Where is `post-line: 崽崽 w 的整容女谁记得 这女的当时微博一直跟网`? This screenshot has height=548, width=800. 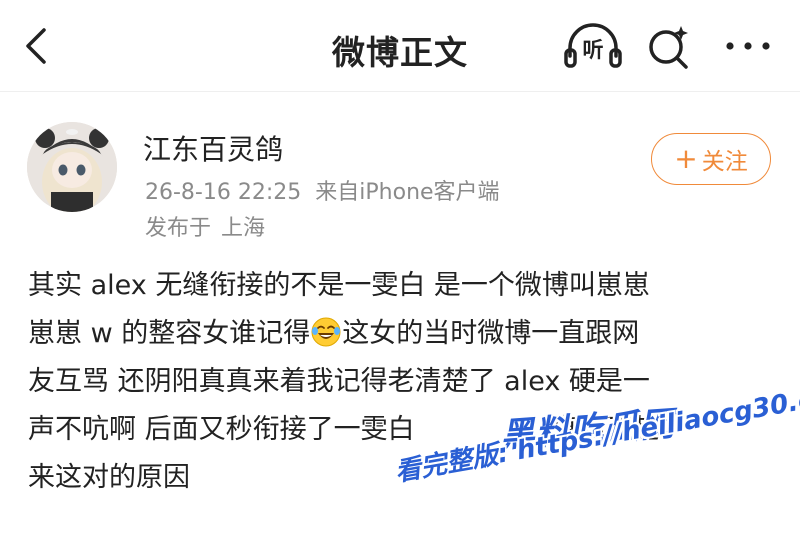
post-line: 崽崽 w 的整容女谁记得 这女的当时微博一直跟网 is located at coordinates (402, 334).